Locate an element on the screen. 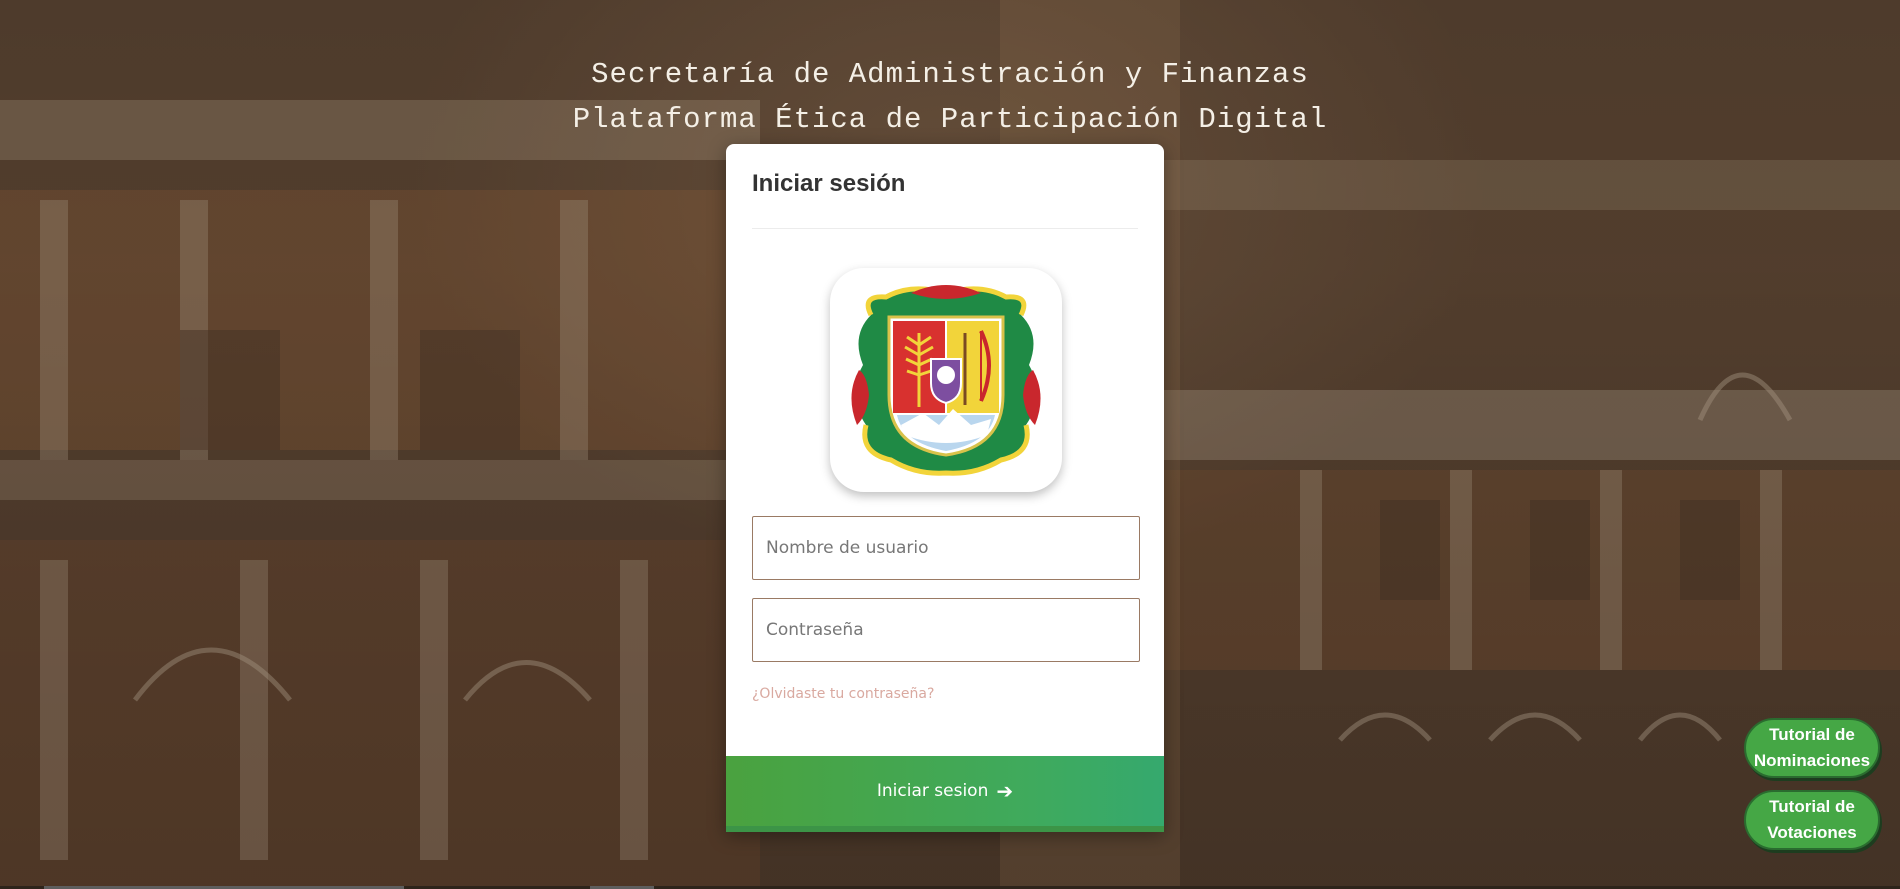 This screenshot has width=1900, height=889. title-divider is located at coordinates (945, 228).